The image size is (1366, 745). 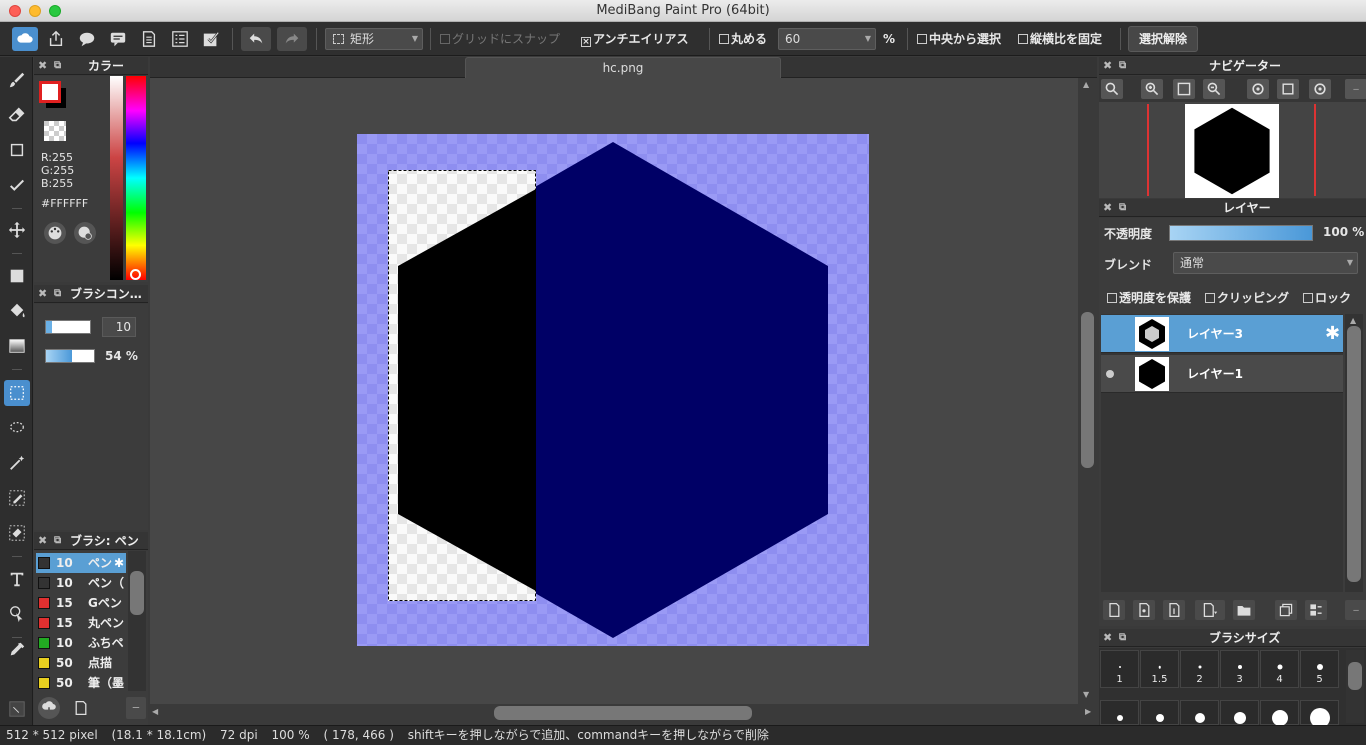 I want to click on document-button, so click(x=149, y=39).